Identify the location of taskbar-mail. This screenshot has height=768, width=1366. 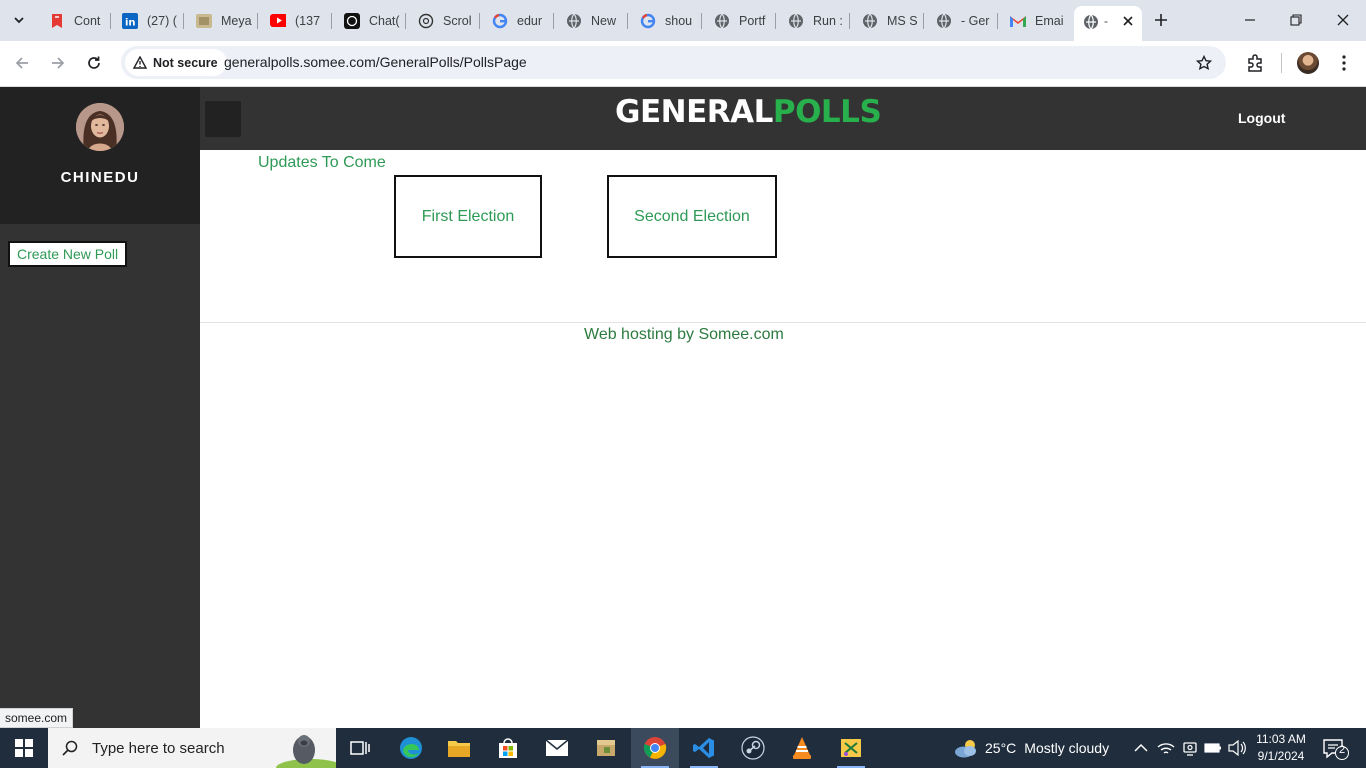
(557, 748).